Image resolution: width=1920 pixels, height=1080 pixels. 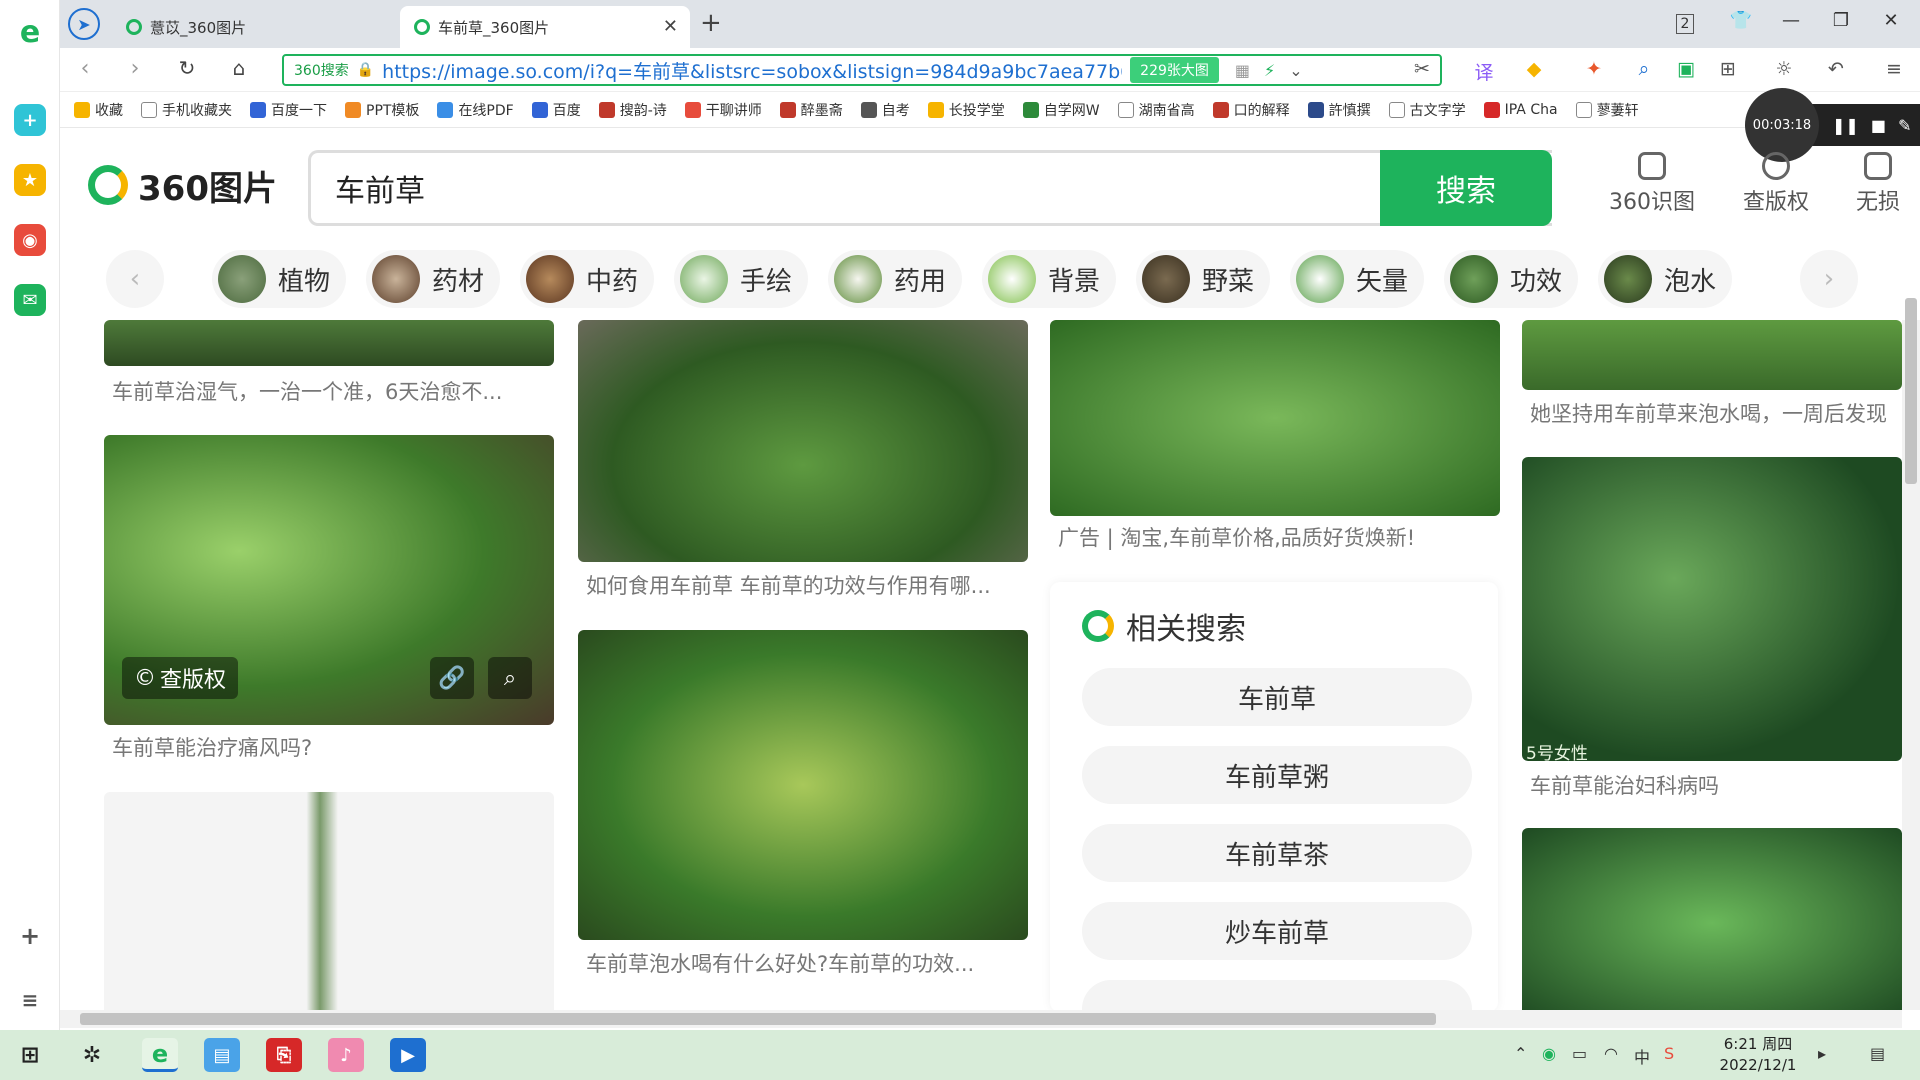 I want to click on brightness-icon: ☼, so click(x=1784, y=69).